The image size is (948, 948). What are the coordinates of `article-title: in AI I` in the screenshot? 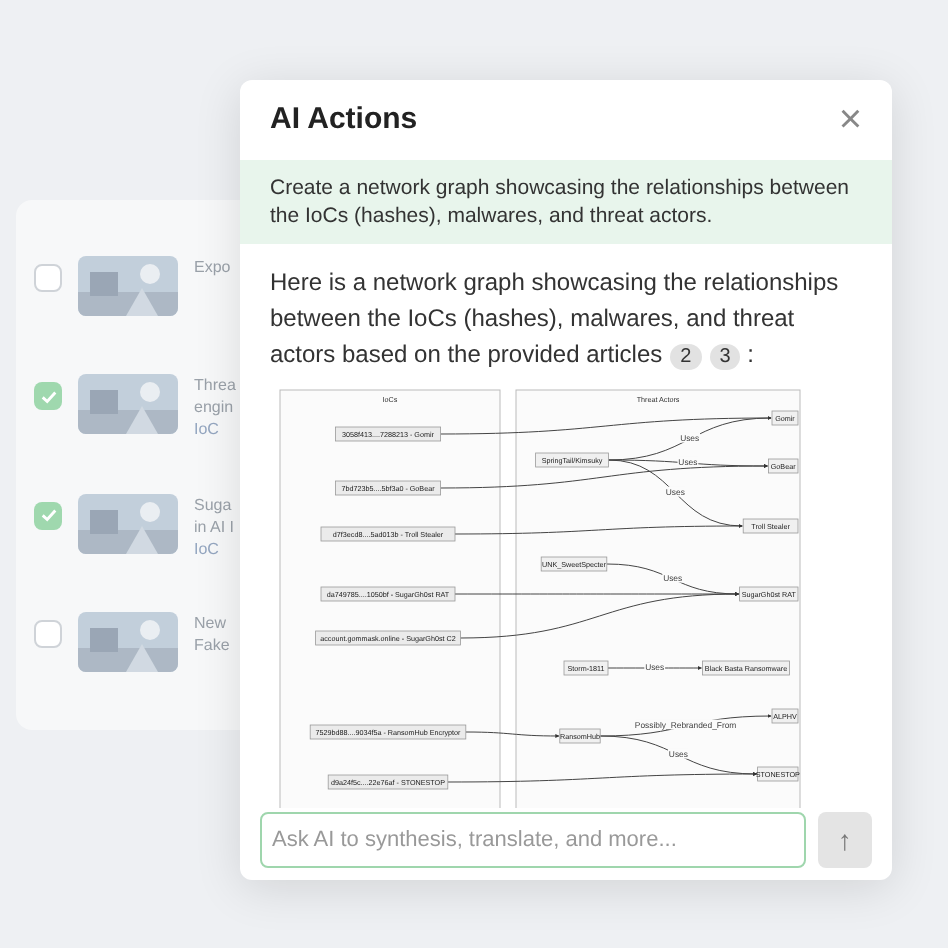 It's located at (214, 526).